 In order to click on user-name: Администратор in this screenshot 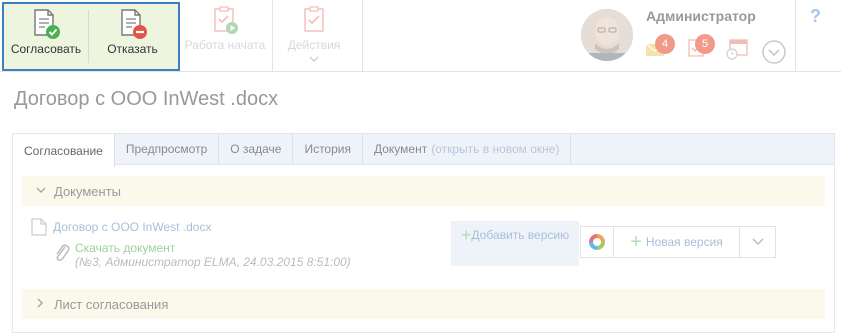, I will do `click(701, 16)`.